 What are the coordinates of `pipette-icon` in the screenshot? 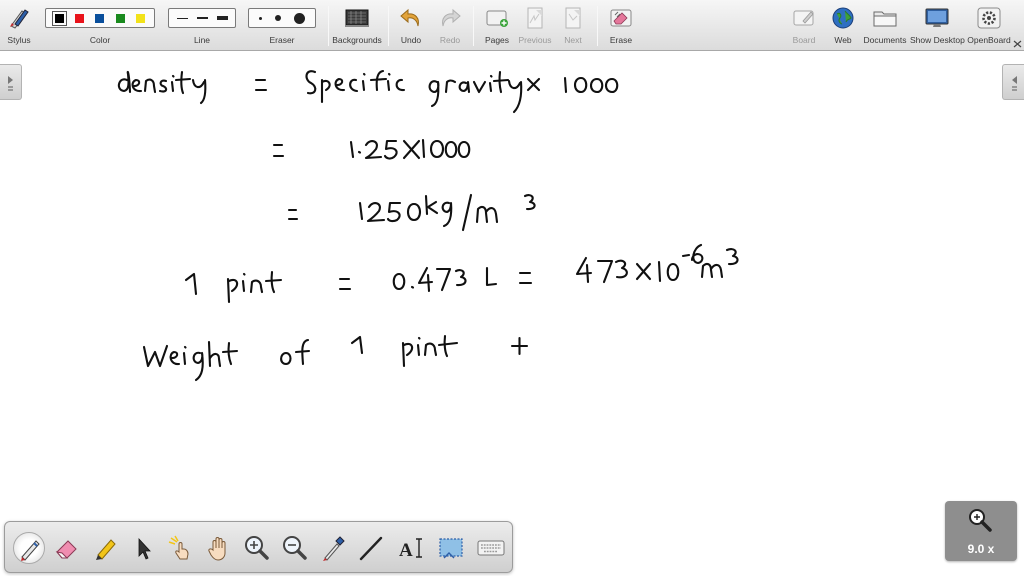 It's located at (334, 548).